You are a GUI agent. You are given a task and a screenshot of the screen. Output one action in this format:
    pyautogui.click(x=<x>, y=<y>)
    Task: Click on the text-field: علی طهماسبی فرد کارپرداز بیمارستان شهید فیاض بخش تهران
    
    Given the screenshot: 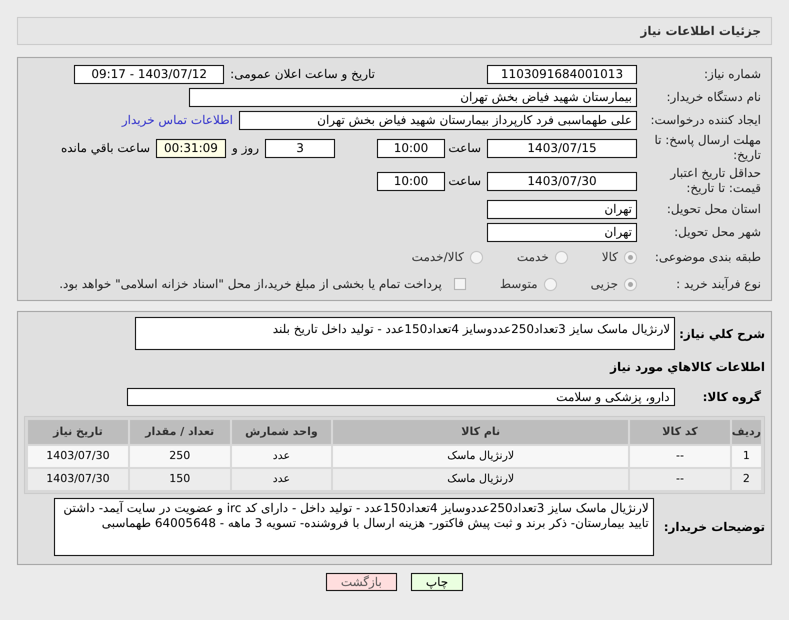 What is the action you would take?
    pyautogui.click(x=438, y=120)
    